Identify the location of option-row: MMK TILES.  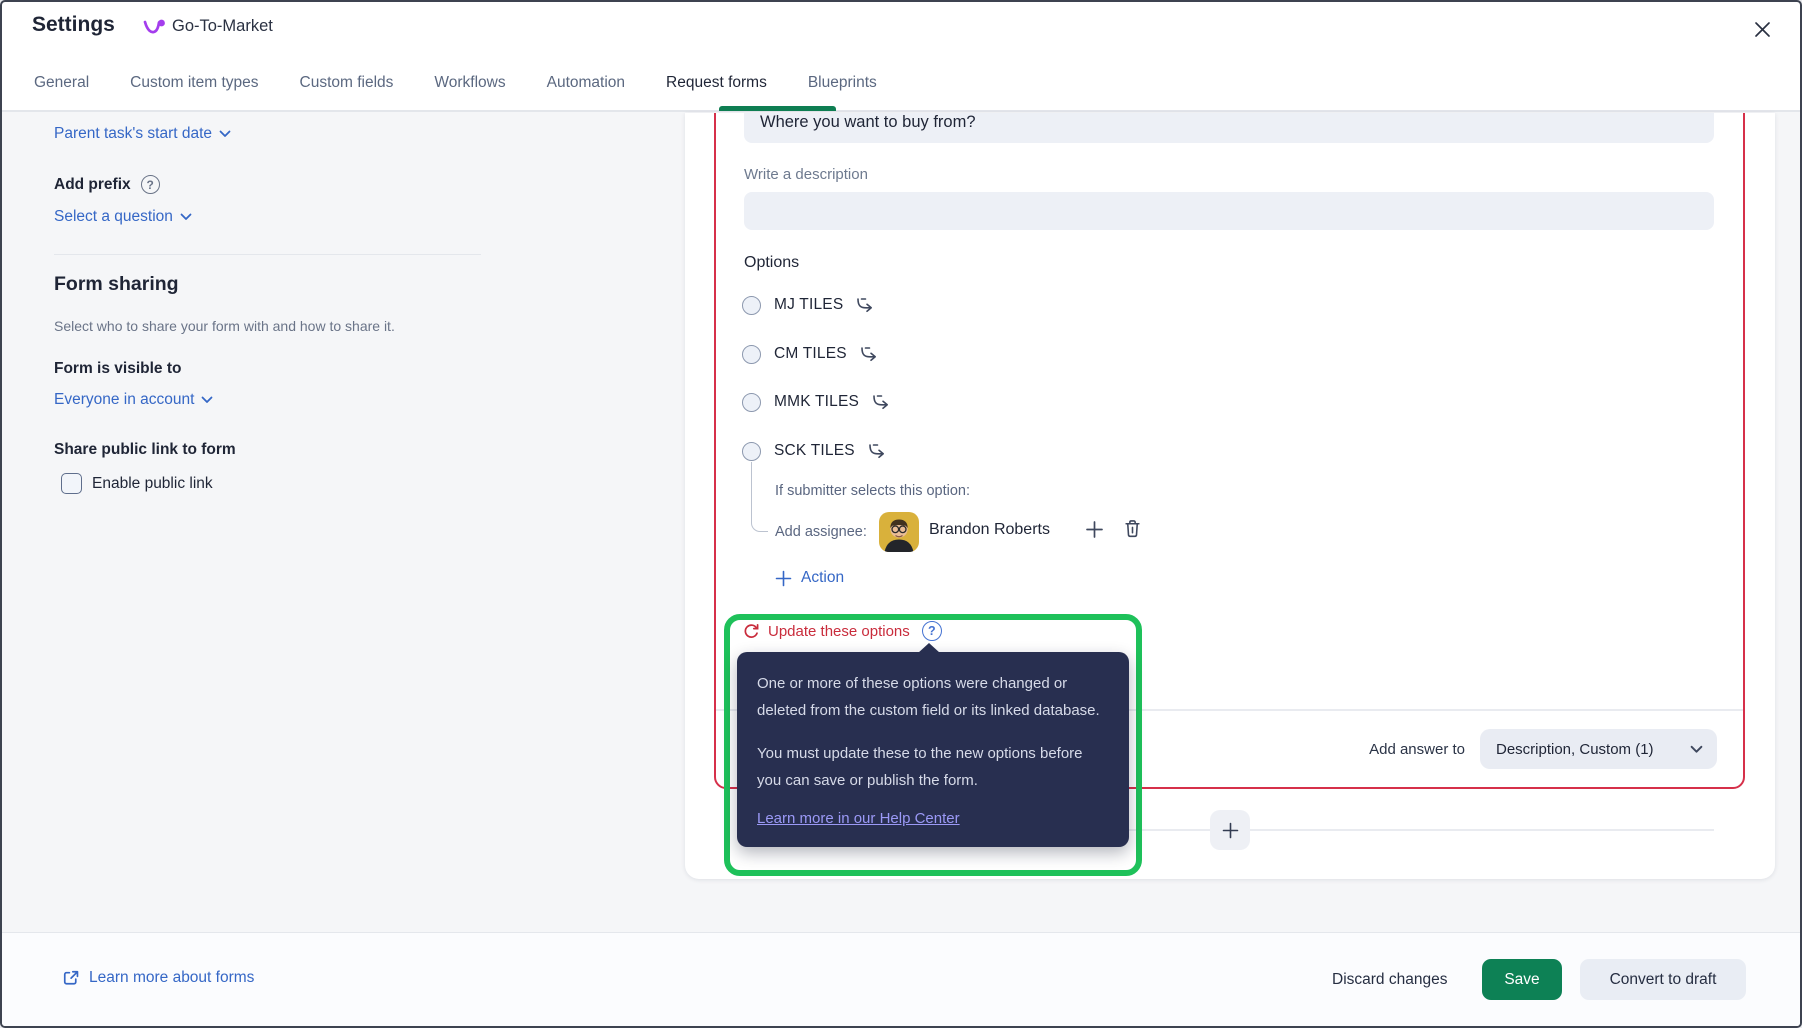
(816, 402).